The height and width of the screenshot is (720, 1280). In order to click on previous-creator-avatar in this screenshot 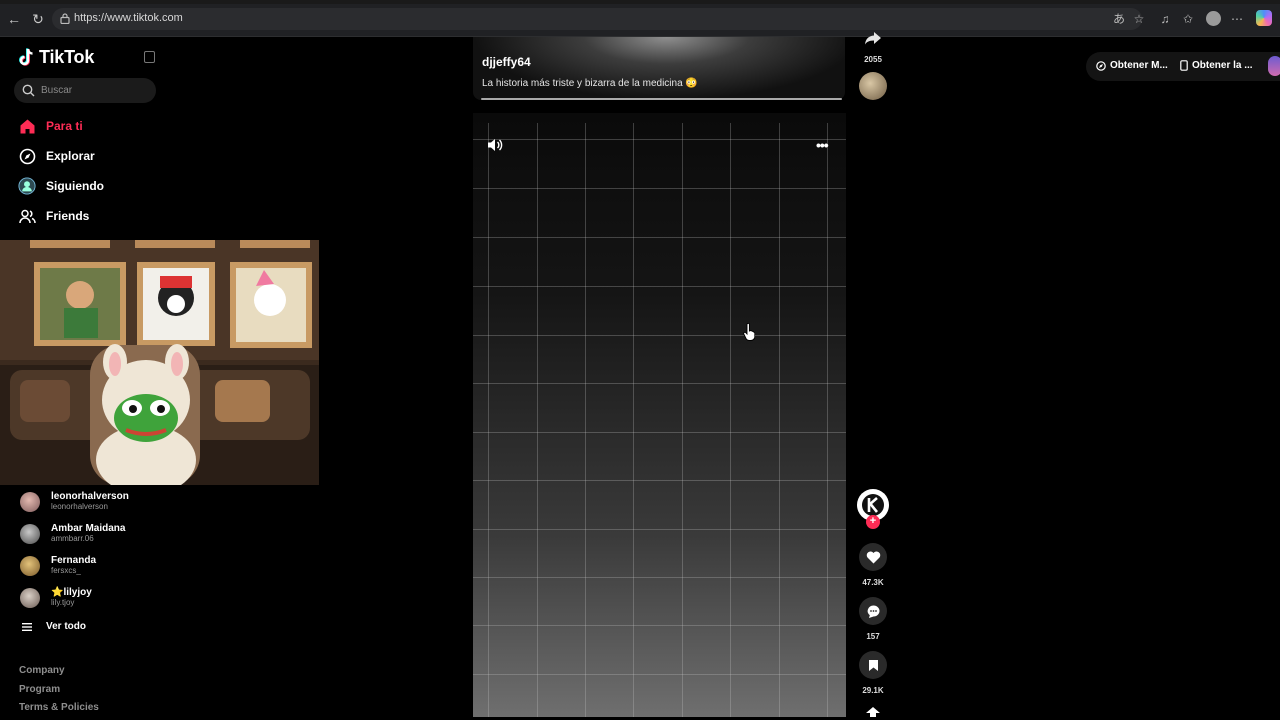, I will do `click(873, 86)`.